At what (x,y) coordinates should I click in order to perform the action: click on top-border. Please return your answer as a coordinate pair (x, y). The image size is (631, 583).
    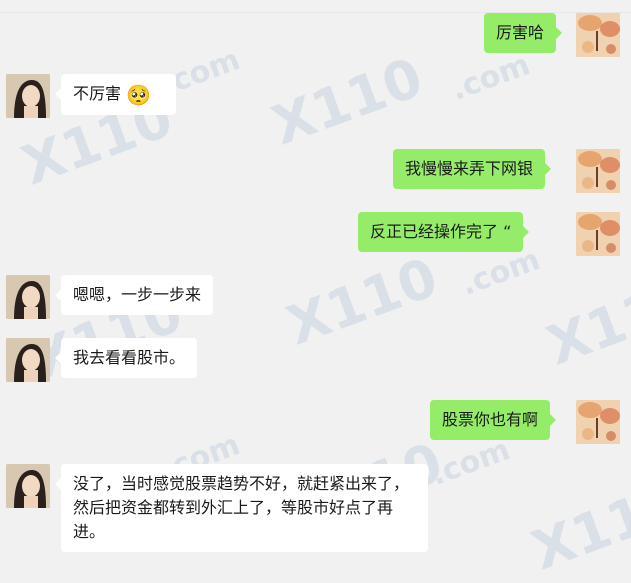
    Looking at the image, I should click on (315, 6).